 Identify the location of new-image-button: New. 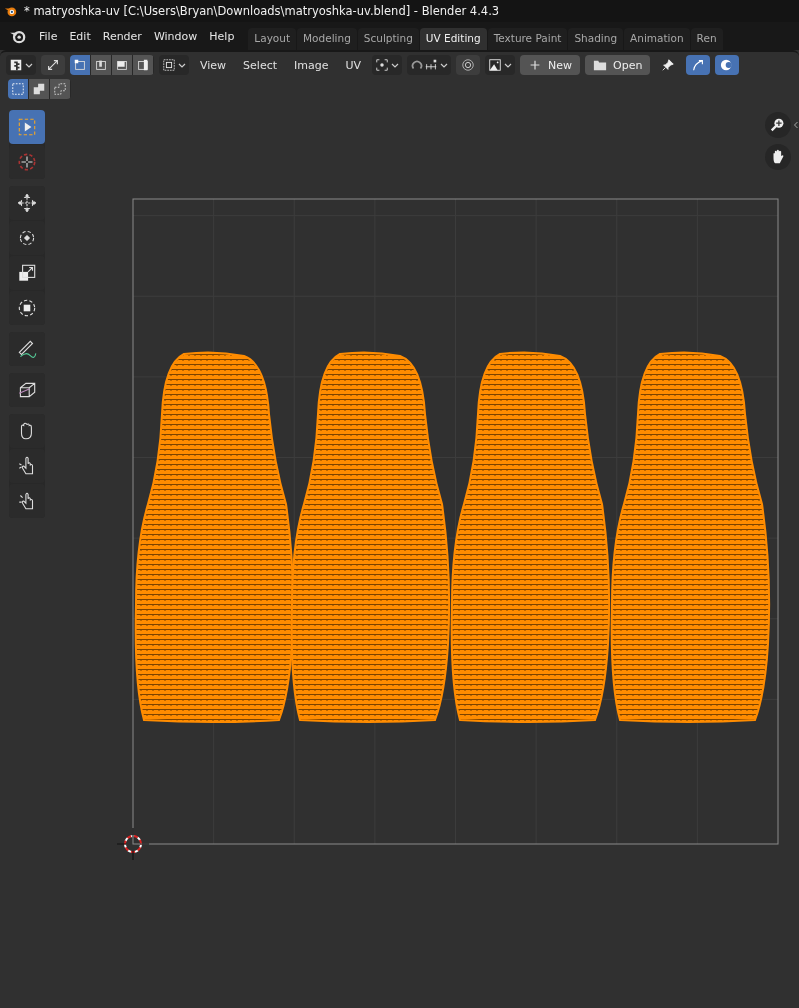
(550, 65).